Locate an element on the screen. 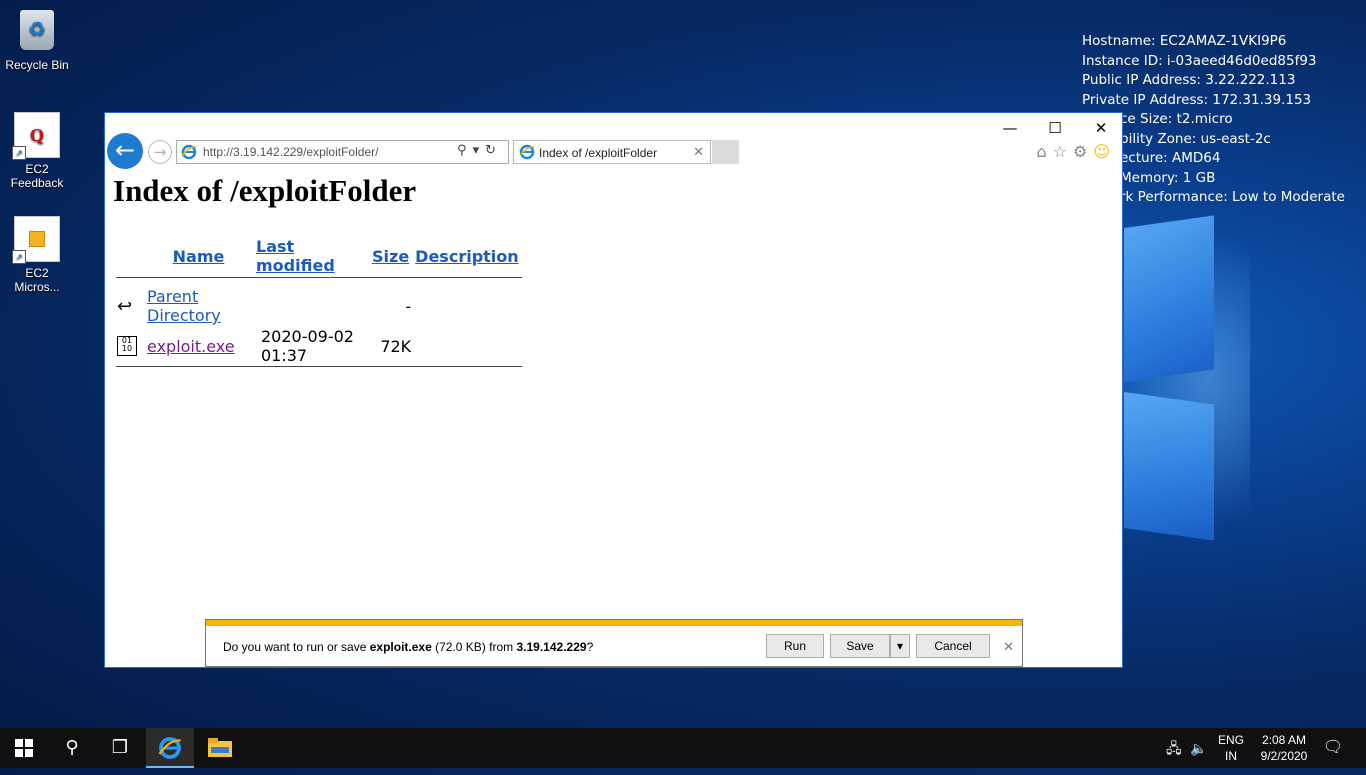  address-bar: http://3.19.142.229/exploitFolder/ ⚲▾↻ is located at coordinates (342, 152).